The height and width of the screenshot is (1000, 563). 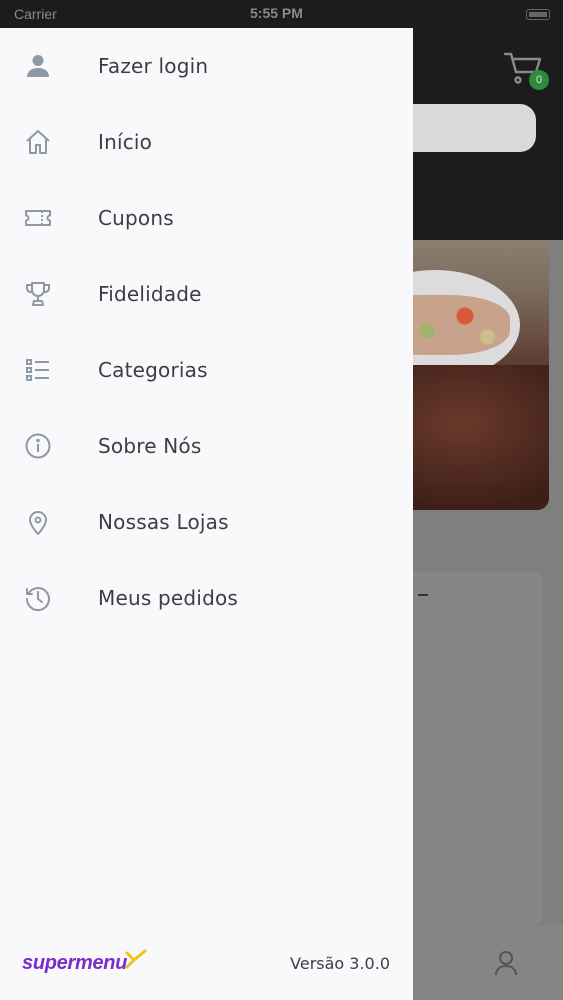 What do you see at coordinates (168, 598) in the screenshot?
I see `menu-item-label: Meus pedidos` at bounding box center [168, 598].